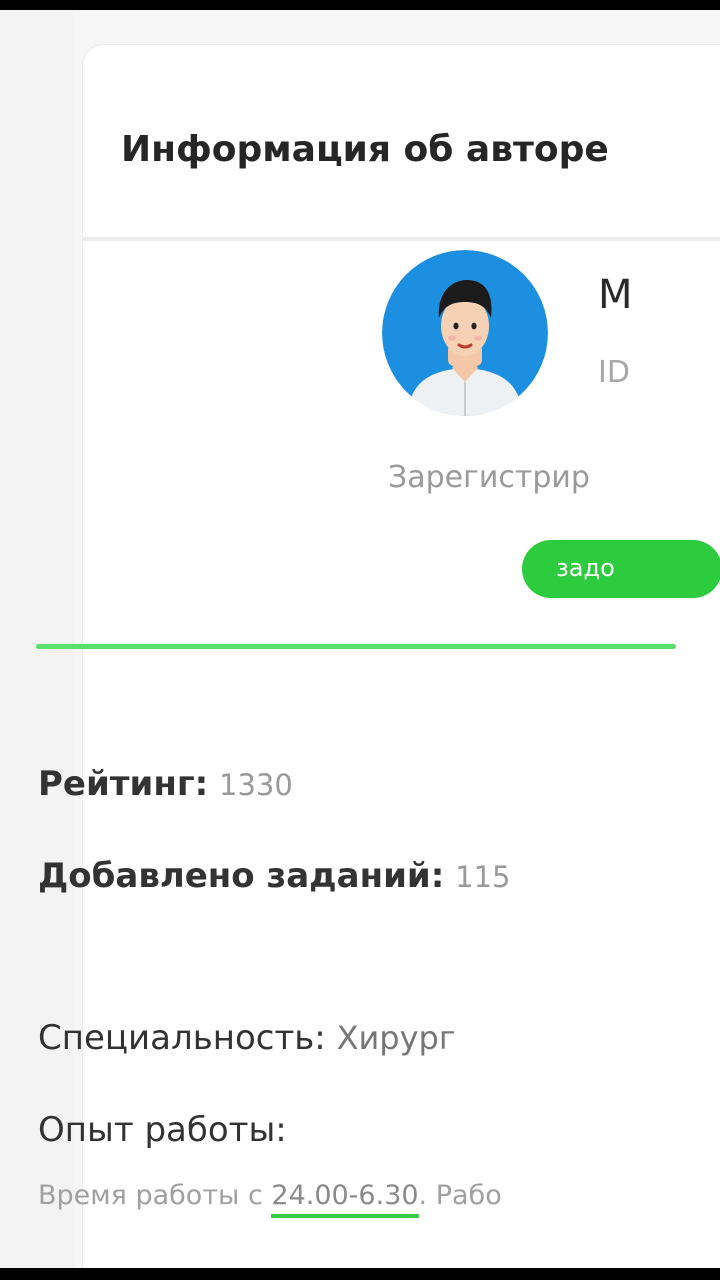 This screenshot has width=720, height=1280. What do you see at coordinates (37, 639) in the screenshot?
I see `left-panel-edge` at bounding box center [37, 639].